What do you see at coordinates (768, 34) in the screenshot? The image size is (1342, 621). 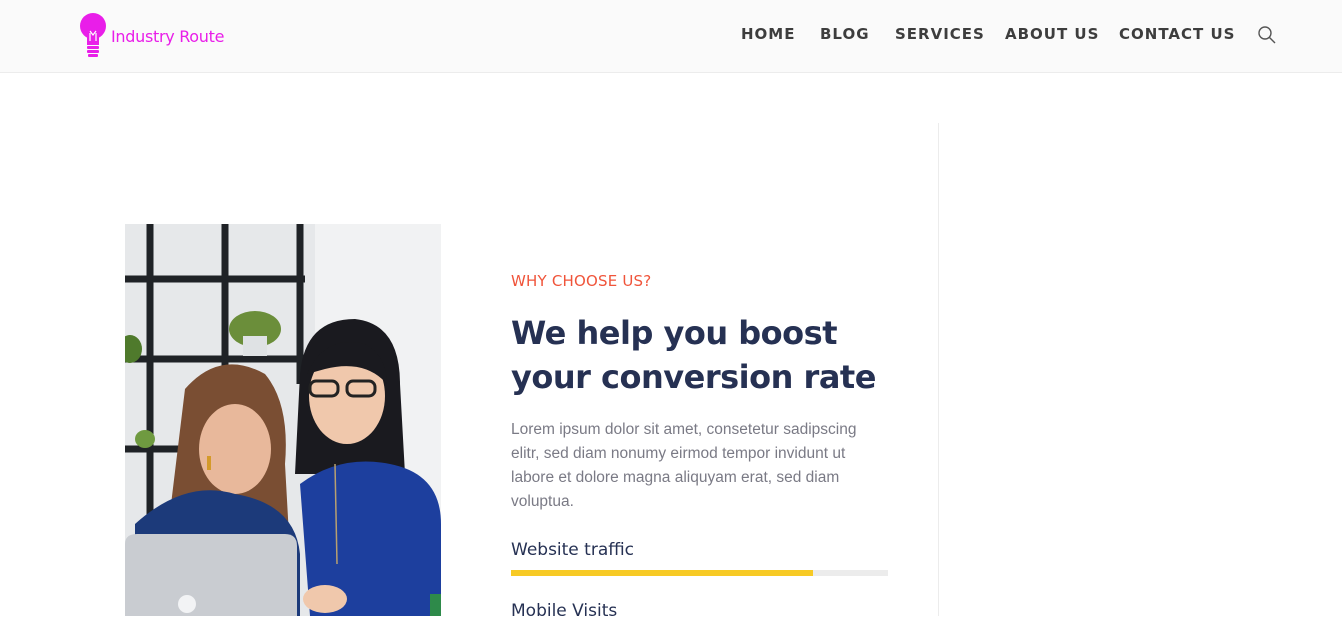 I see `nav-item-home: HOME` at bounding box center [768, 34].